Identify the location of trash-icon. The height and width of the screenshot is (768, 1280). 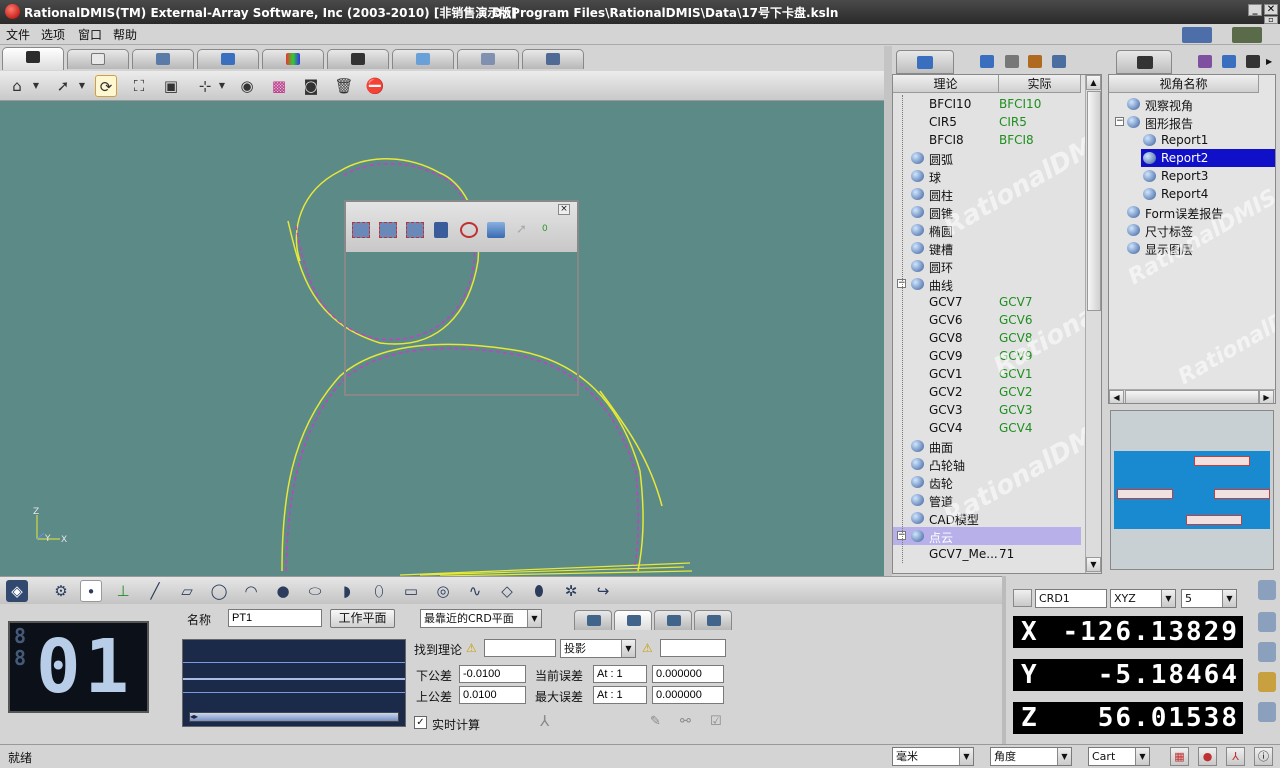
(441, 230).